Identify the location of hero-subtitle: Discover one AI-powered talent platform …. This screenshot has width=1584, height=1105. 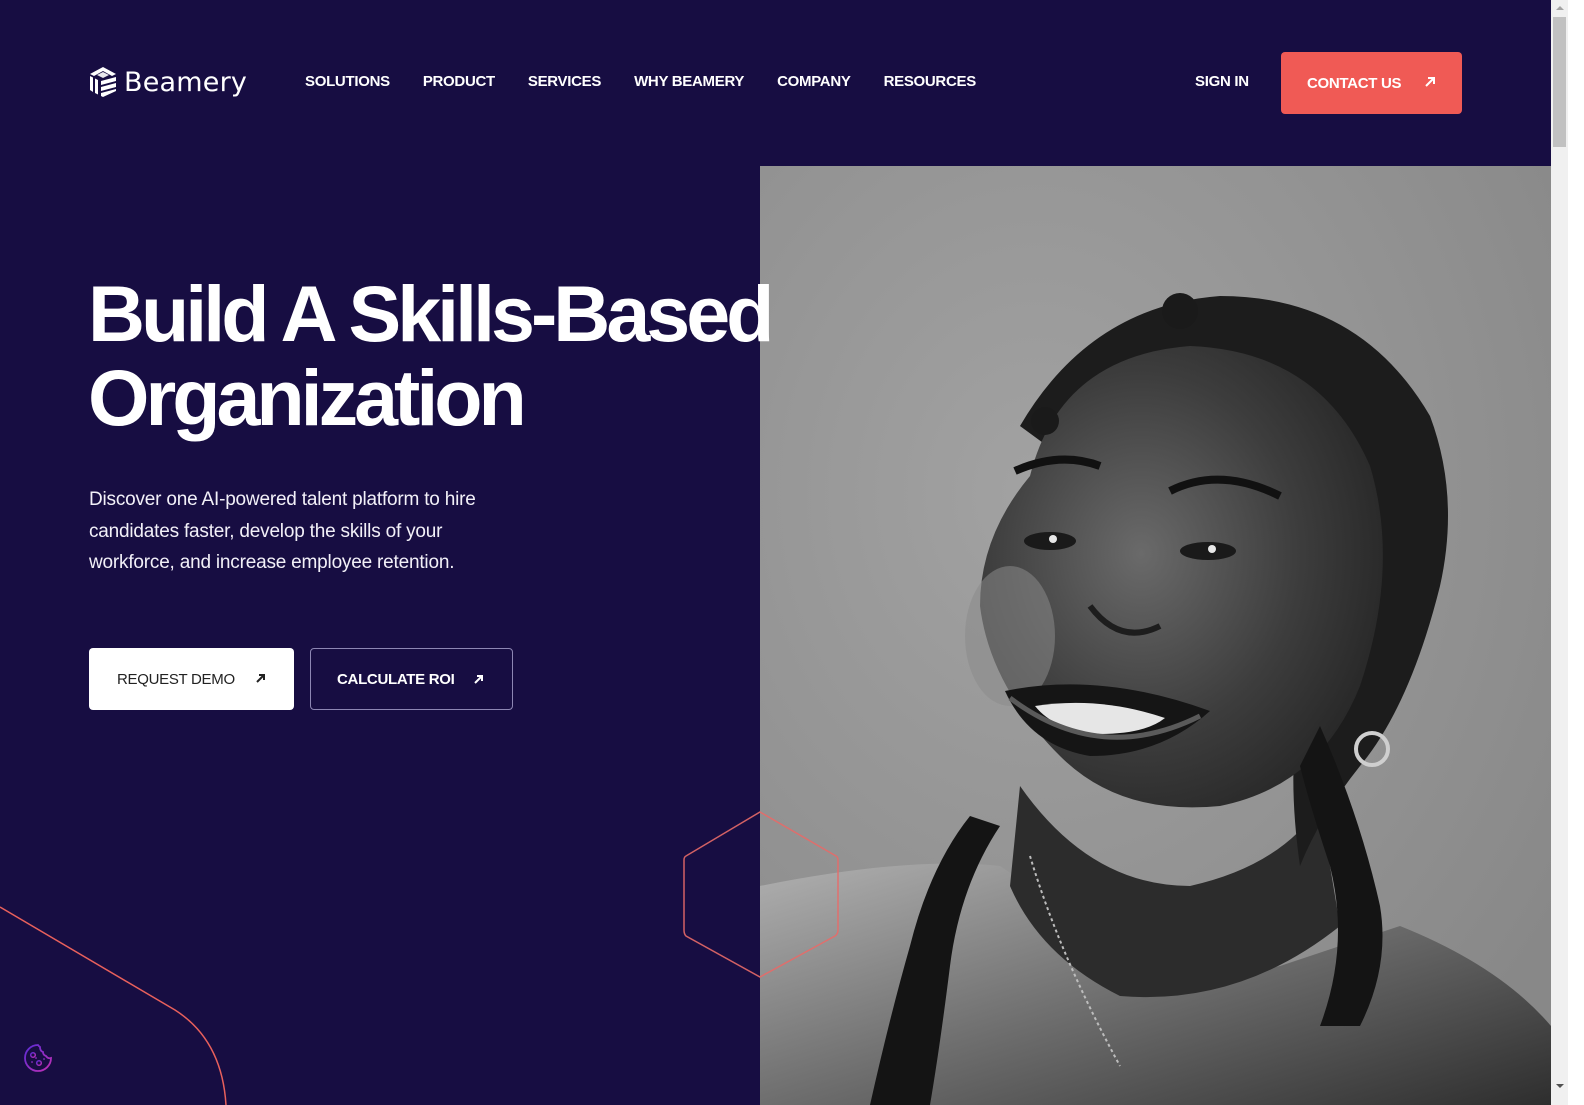
(282, 531).